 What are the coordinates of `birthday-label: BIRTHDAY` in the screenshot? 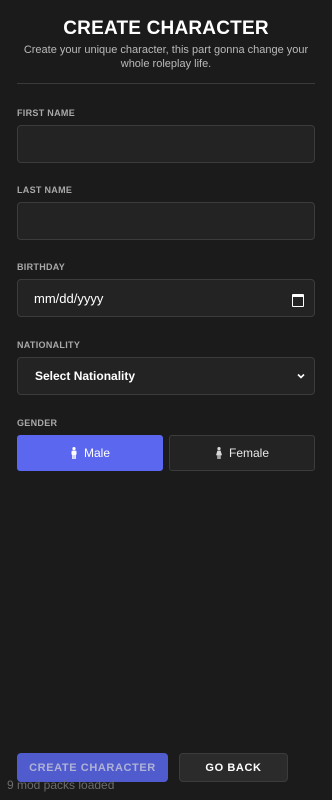 It's located at (41, 267).